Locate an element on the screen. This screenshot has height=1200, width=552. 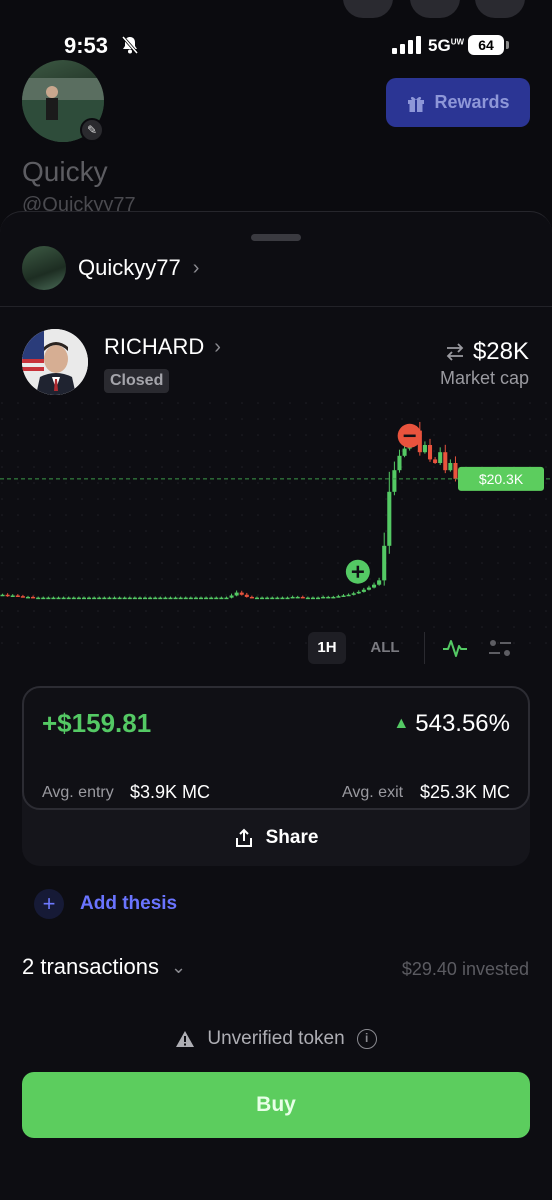
token-avatar is located at coordinates (55, 362).